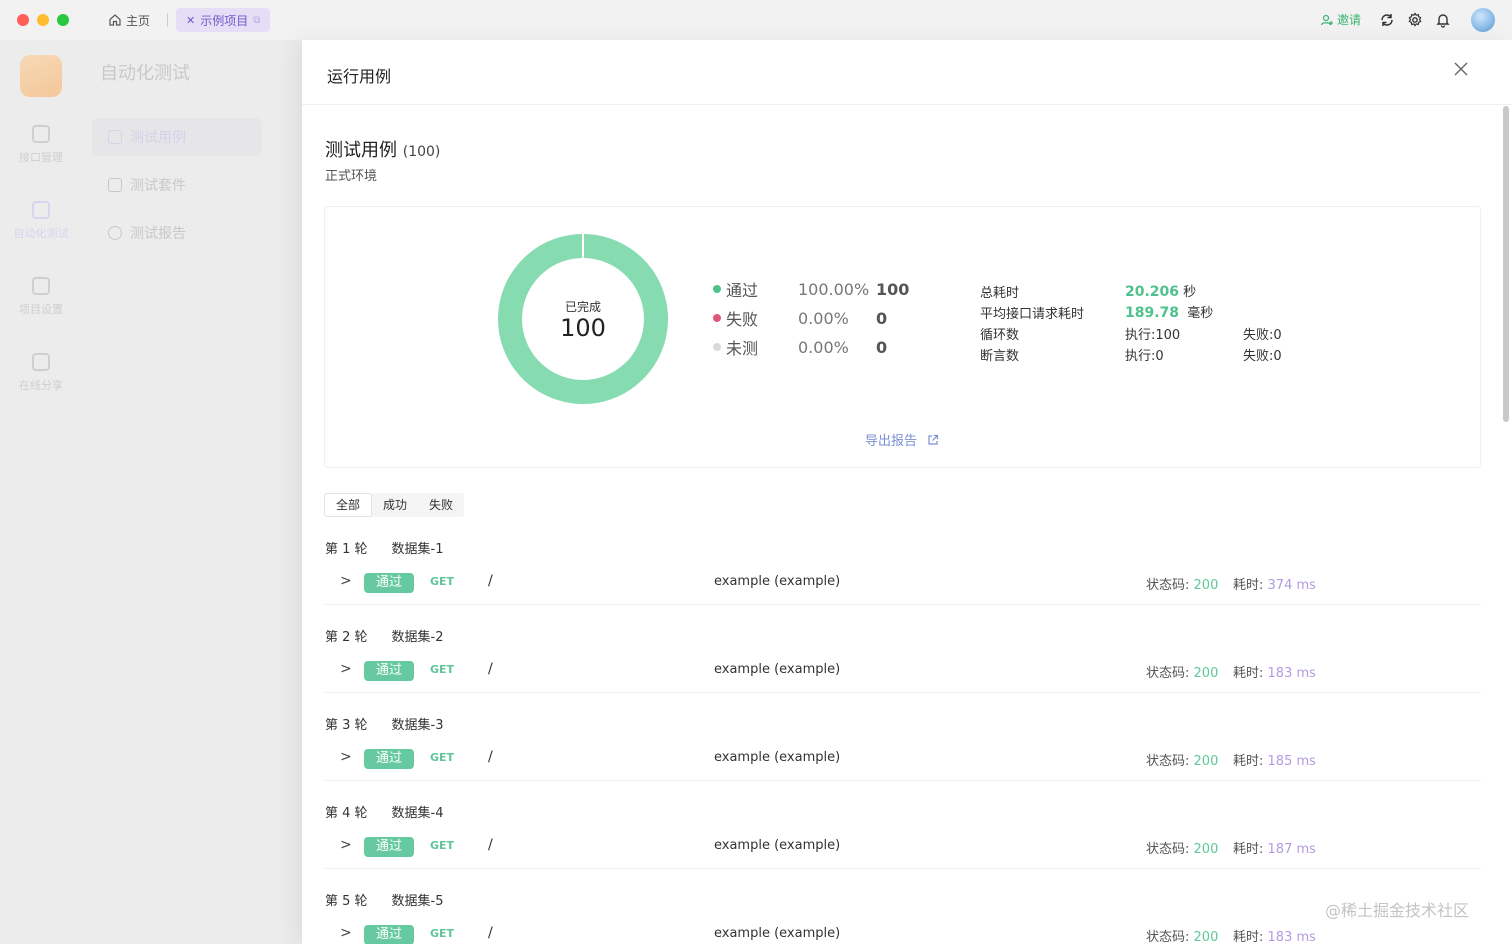 The width and height of the screenshot is (1512, 944). I want to click on round-header: 第 4 轮 数据集-4, so click(384, 811).